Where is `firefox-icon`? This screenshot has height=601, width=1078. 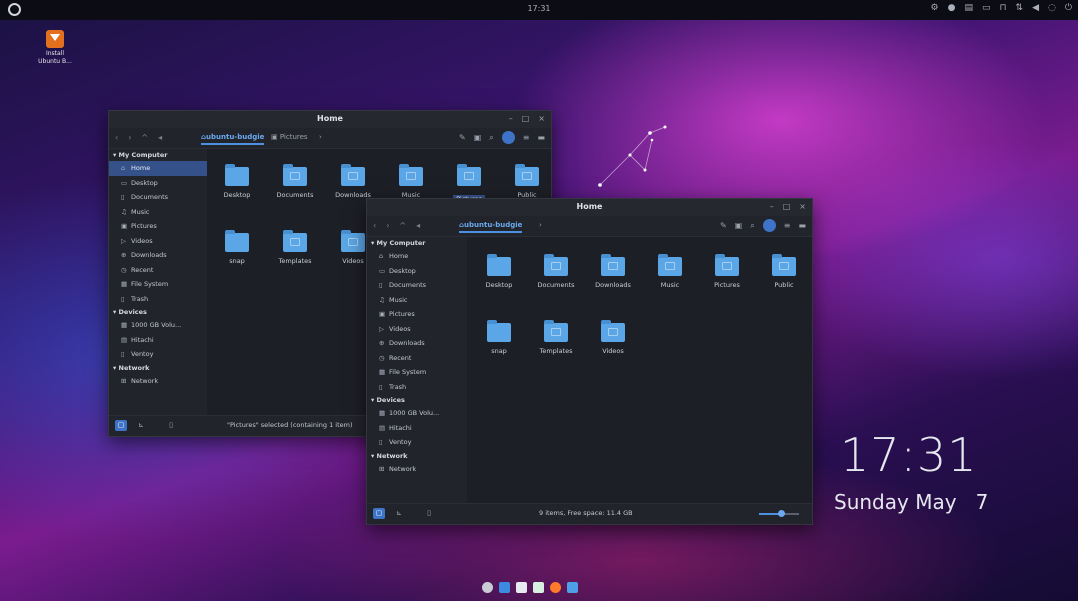
firefox-icon is located at coordinates (555, 587).